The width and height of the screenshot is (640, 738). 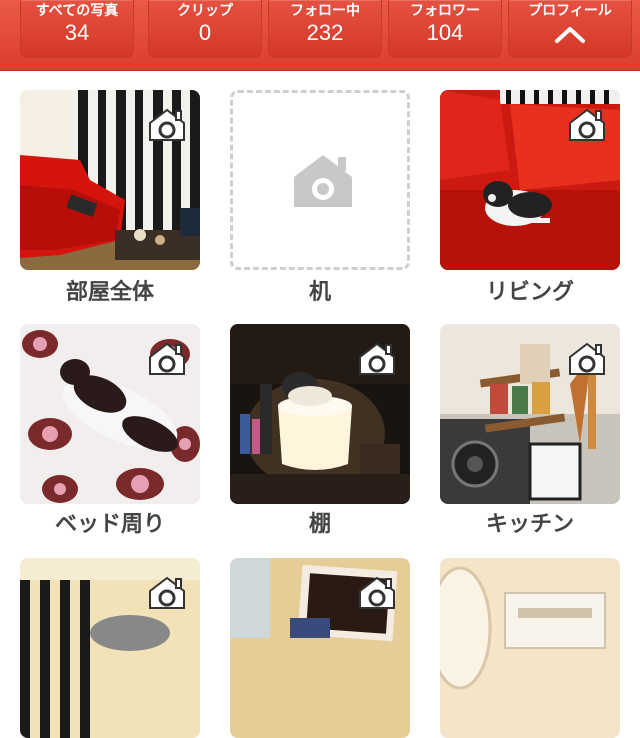 What do you see at coordinates (325, 11) in the screenshot?
I see `stat-label: フォロー中` at bounding box center [325, 11].